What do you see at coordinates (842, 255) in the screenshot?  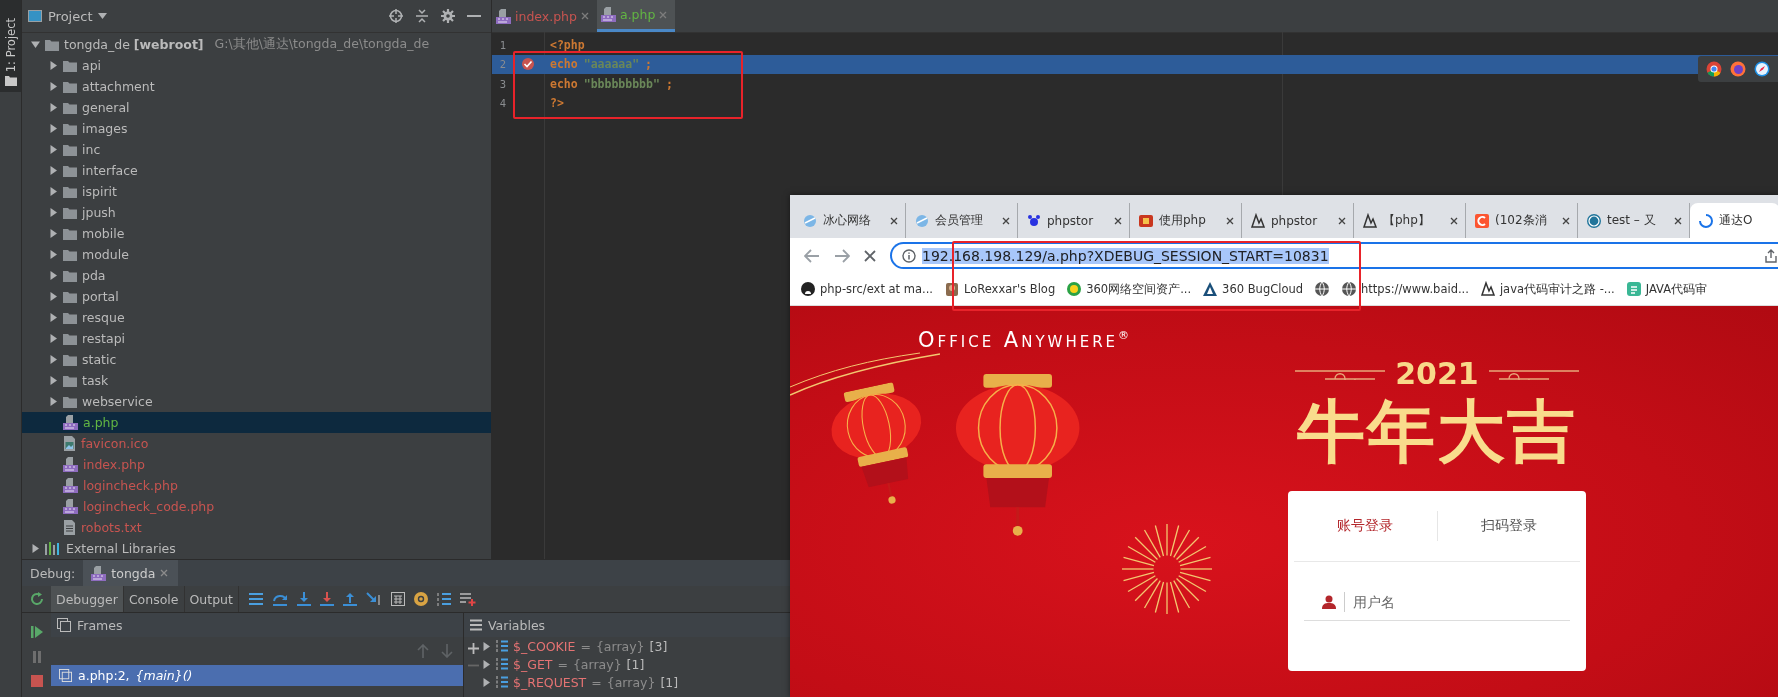 I see `forward-icon` at bounding box center [842, 255].